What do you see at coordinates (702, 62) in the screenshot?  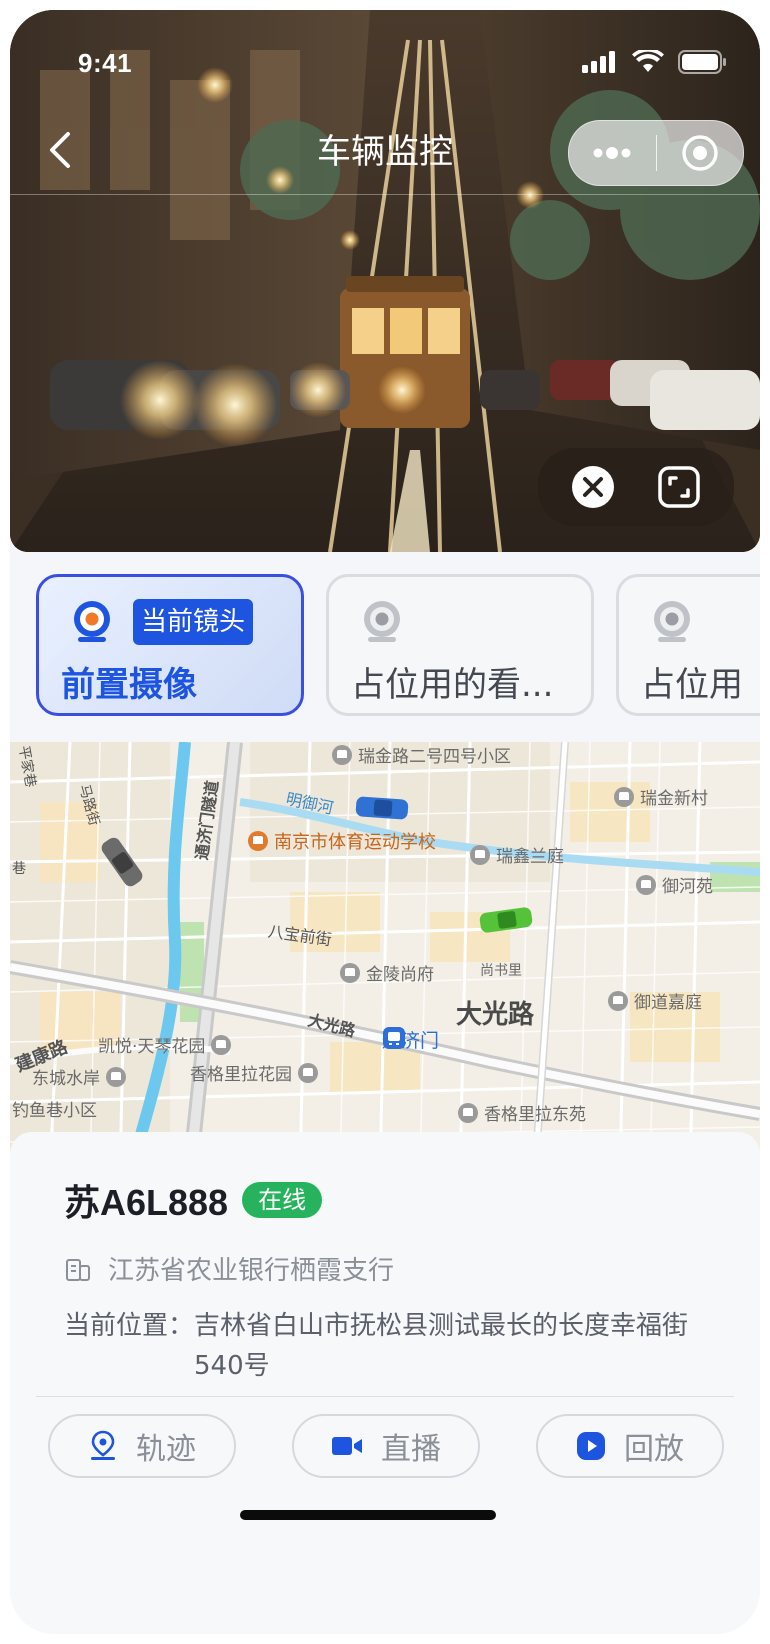 I see `battery-icon` at bounding box center [702, 62].